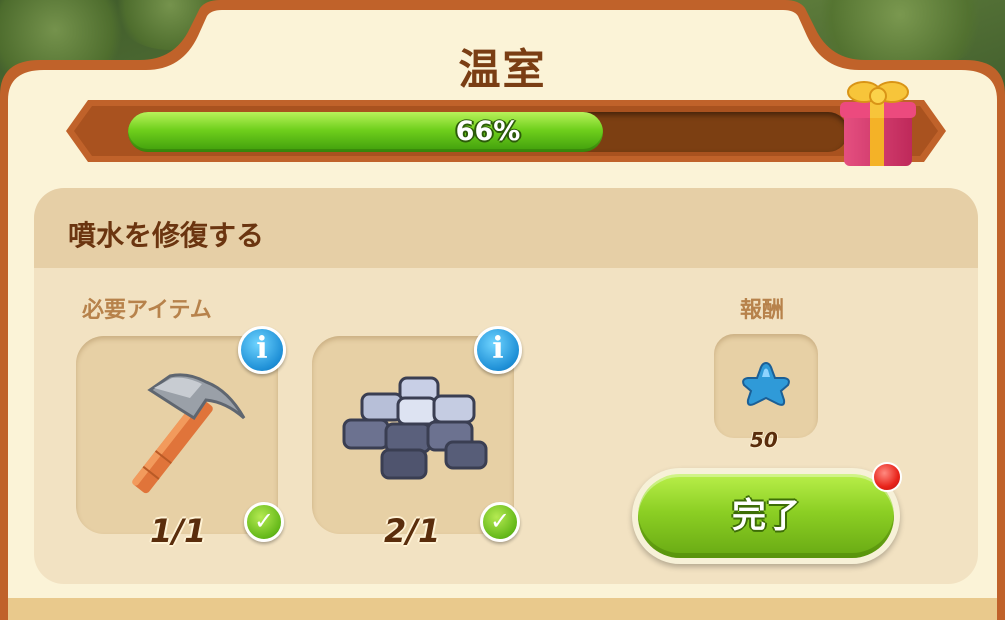 The width and height of the screenshot is (1005, 620). What do you see at coordinates (147, 310) in the screenshot?
I see `required-items-label: 必要アイテム` at bounding box center [147, 310].